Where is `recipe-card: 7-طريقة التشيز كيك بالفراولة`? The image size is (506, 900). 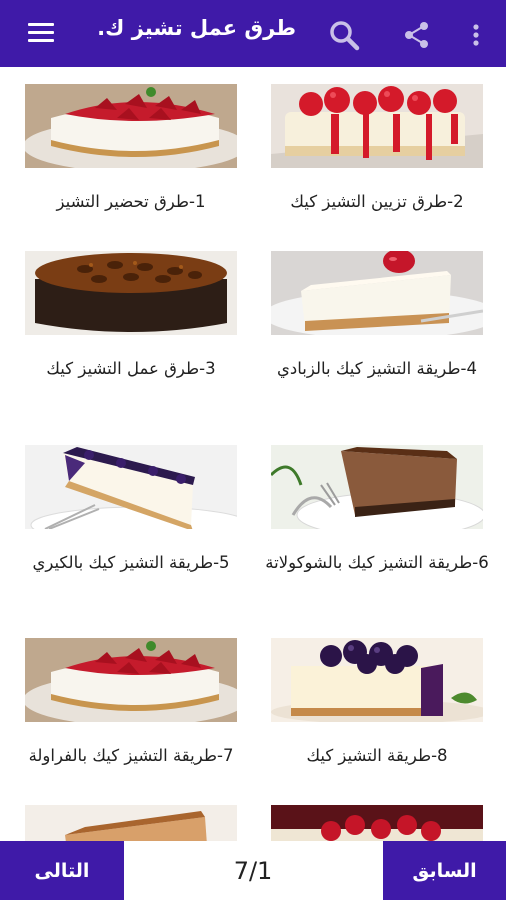
recipe-card: 7-طريقة التشيز كيك بالفراولة is located at coordinates (131, 703).